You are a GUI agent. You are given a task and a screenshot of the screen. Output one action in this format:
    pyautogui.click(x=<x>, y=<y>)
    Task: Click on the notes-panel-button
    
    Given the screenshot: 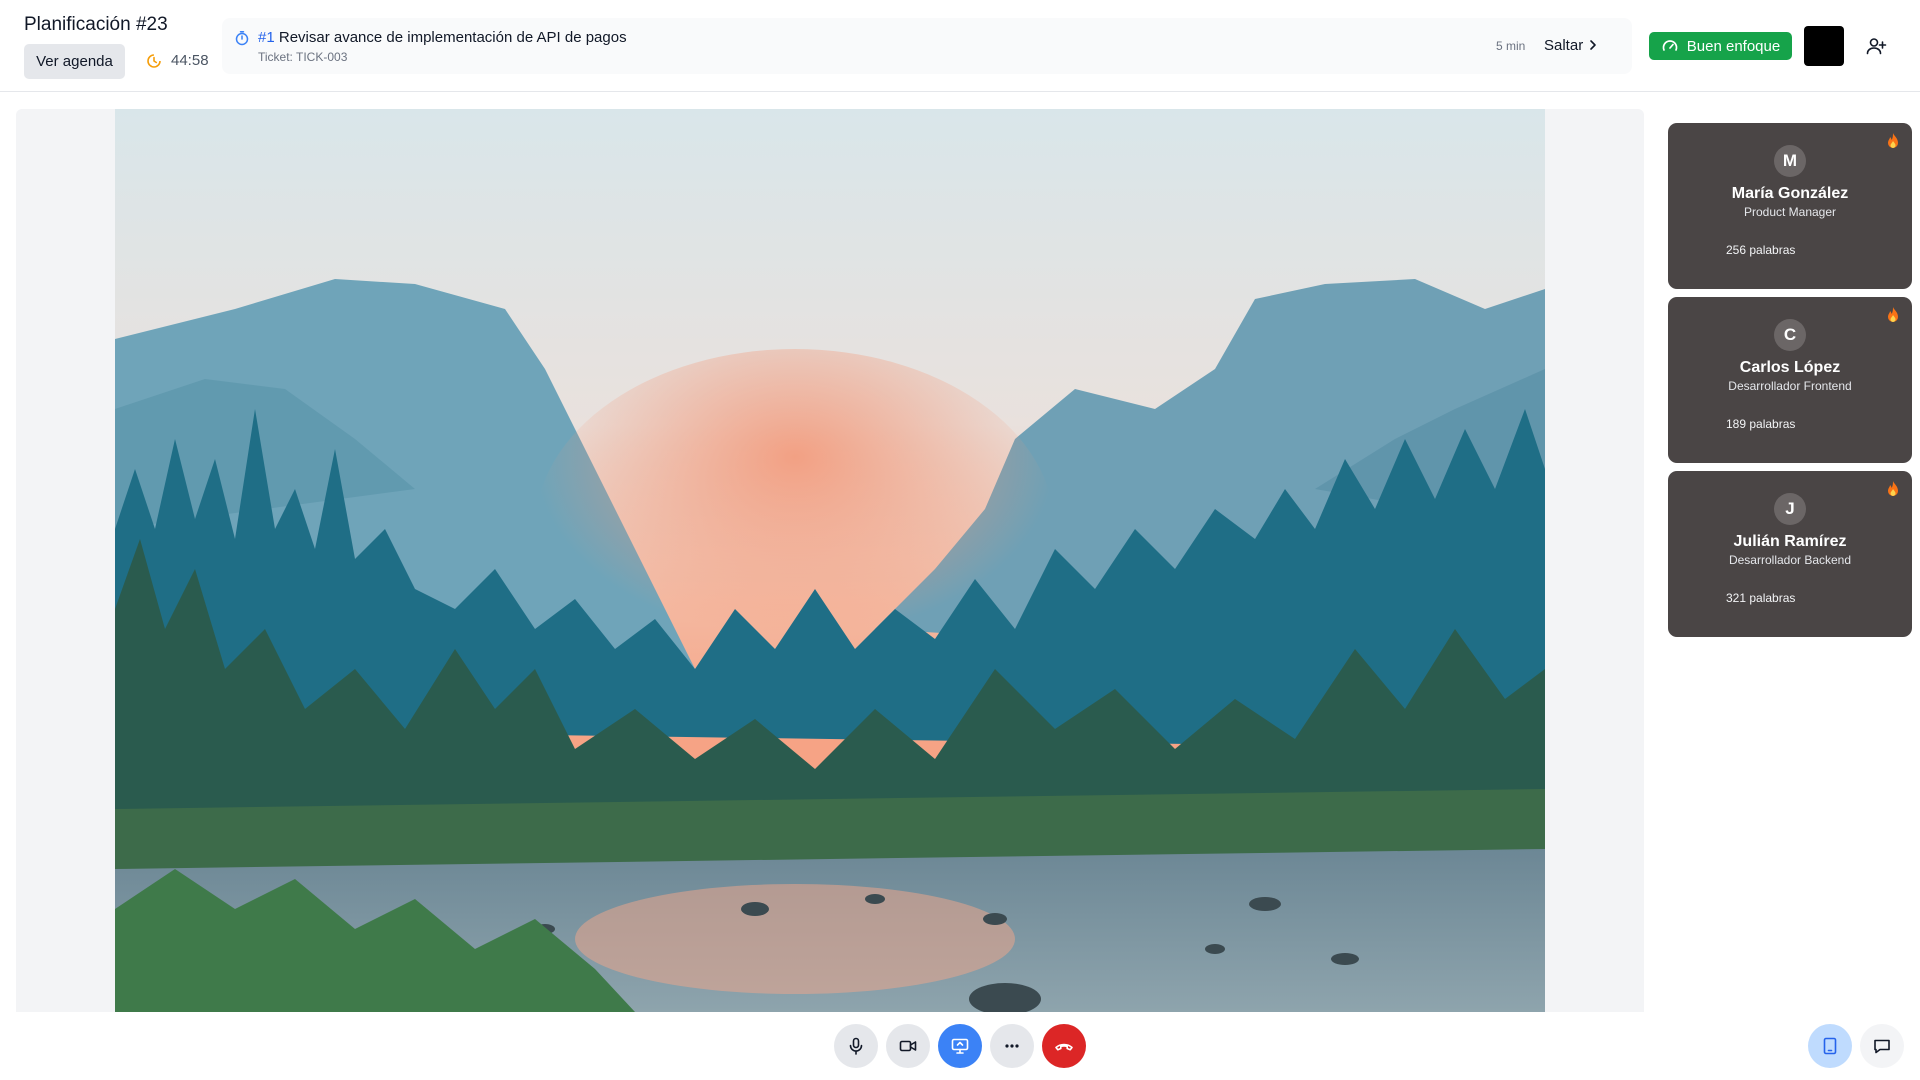 What is the action you would take?
    pyautogui.click(x=1830, y=1046)
    